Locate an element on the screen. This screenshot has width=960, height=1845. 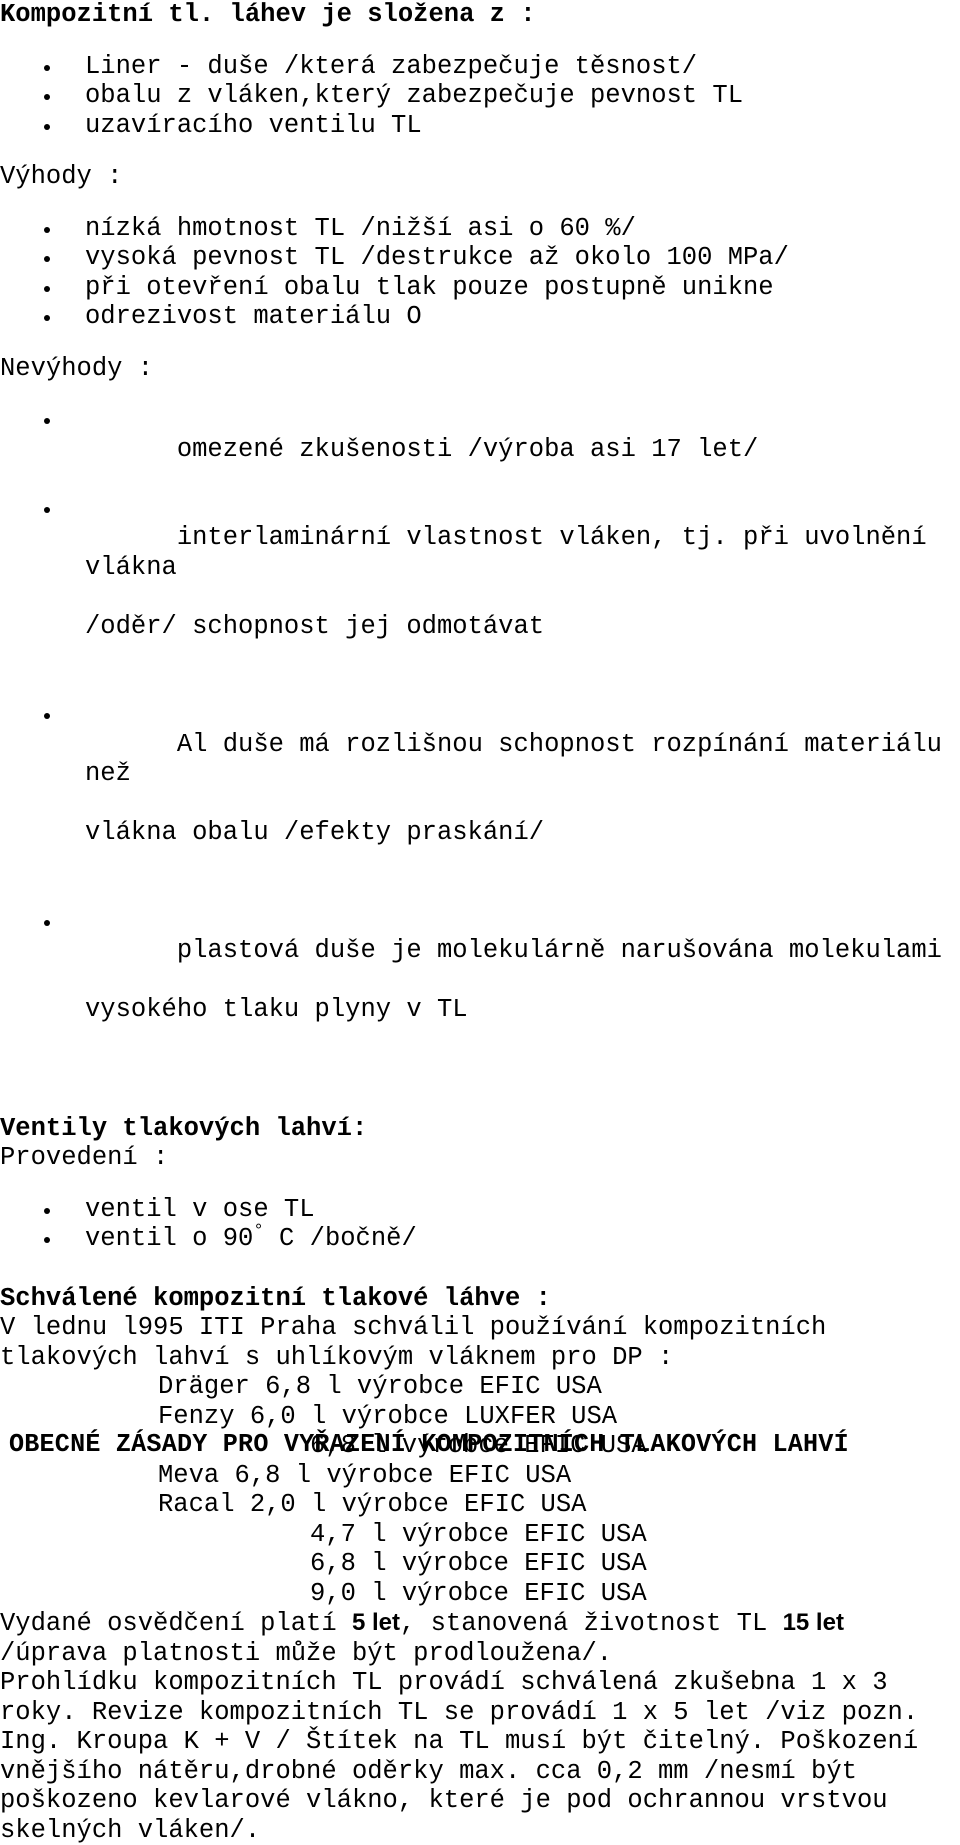
validity-text-b: , stanovená životnost TL is located at coordinates (591, 1623).